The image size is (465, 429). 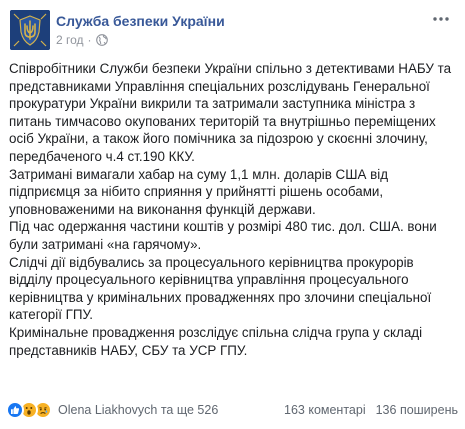 I want to click on post-meta: 2 год ·, so click(x=82, y=40).